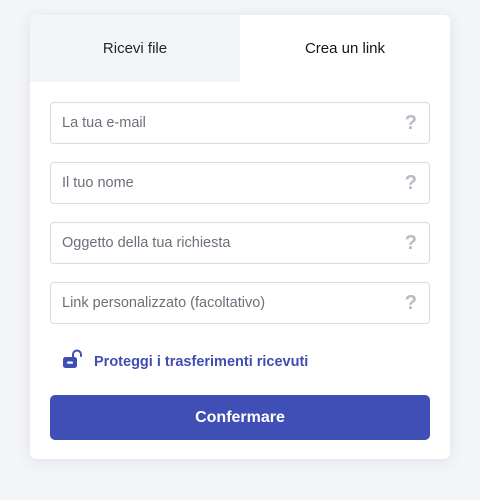  I want to click on unlocked-padlock-icon, so click(73, 361).